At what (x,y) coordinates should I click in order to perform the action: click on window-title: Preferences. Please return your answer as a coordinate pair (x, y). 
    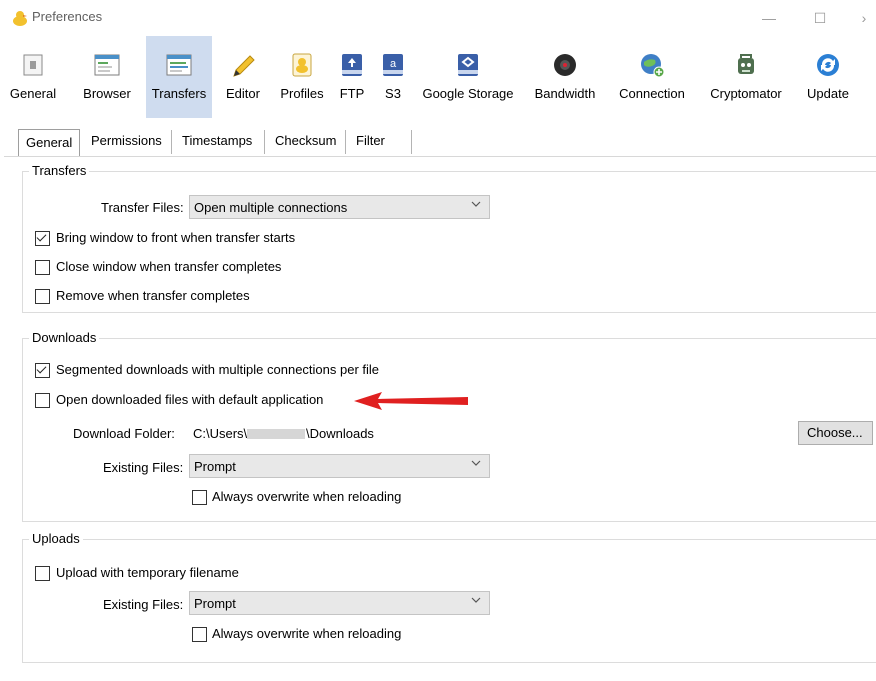
    Looking at the image, I should click on (67, 16).